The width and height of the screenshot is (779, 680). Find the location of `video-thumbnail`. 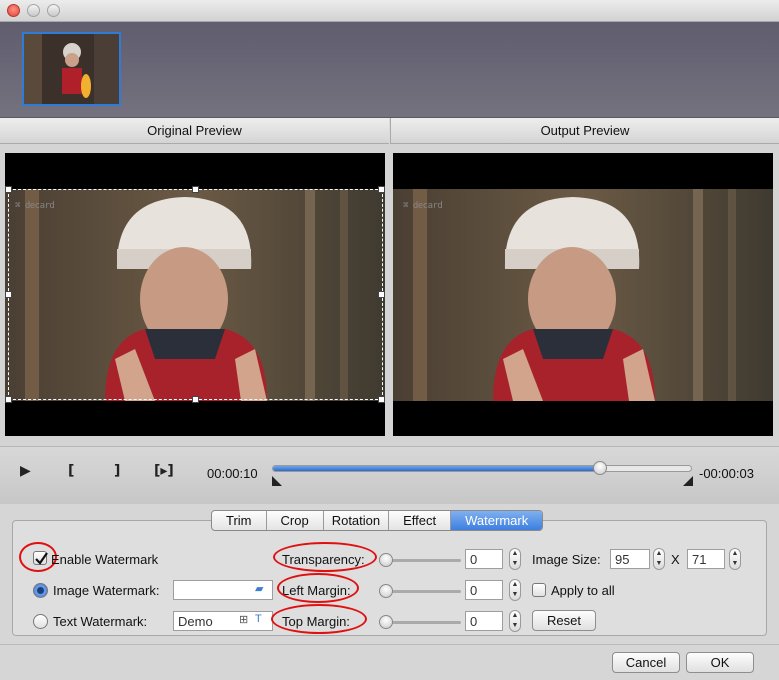

video-thumbnail is located at coordinates (71, 69).